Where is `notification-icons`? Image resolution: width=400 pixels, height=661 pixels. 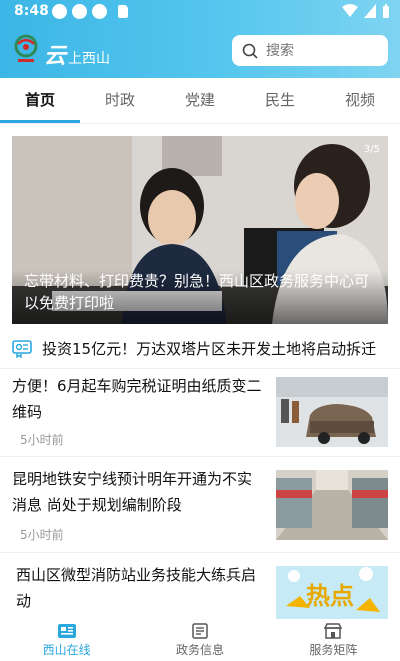
notification-icons is located at coordinates (79, 11).